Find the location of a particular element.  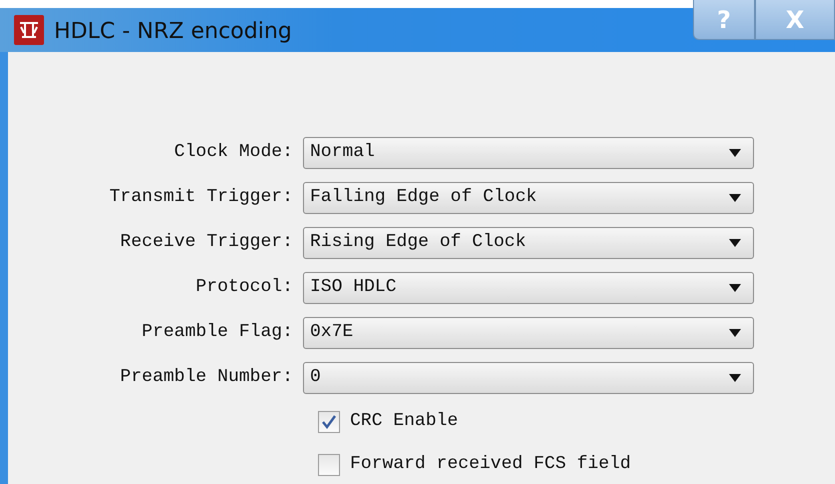

dropdown: Normal is located at coordinates (528, 152).